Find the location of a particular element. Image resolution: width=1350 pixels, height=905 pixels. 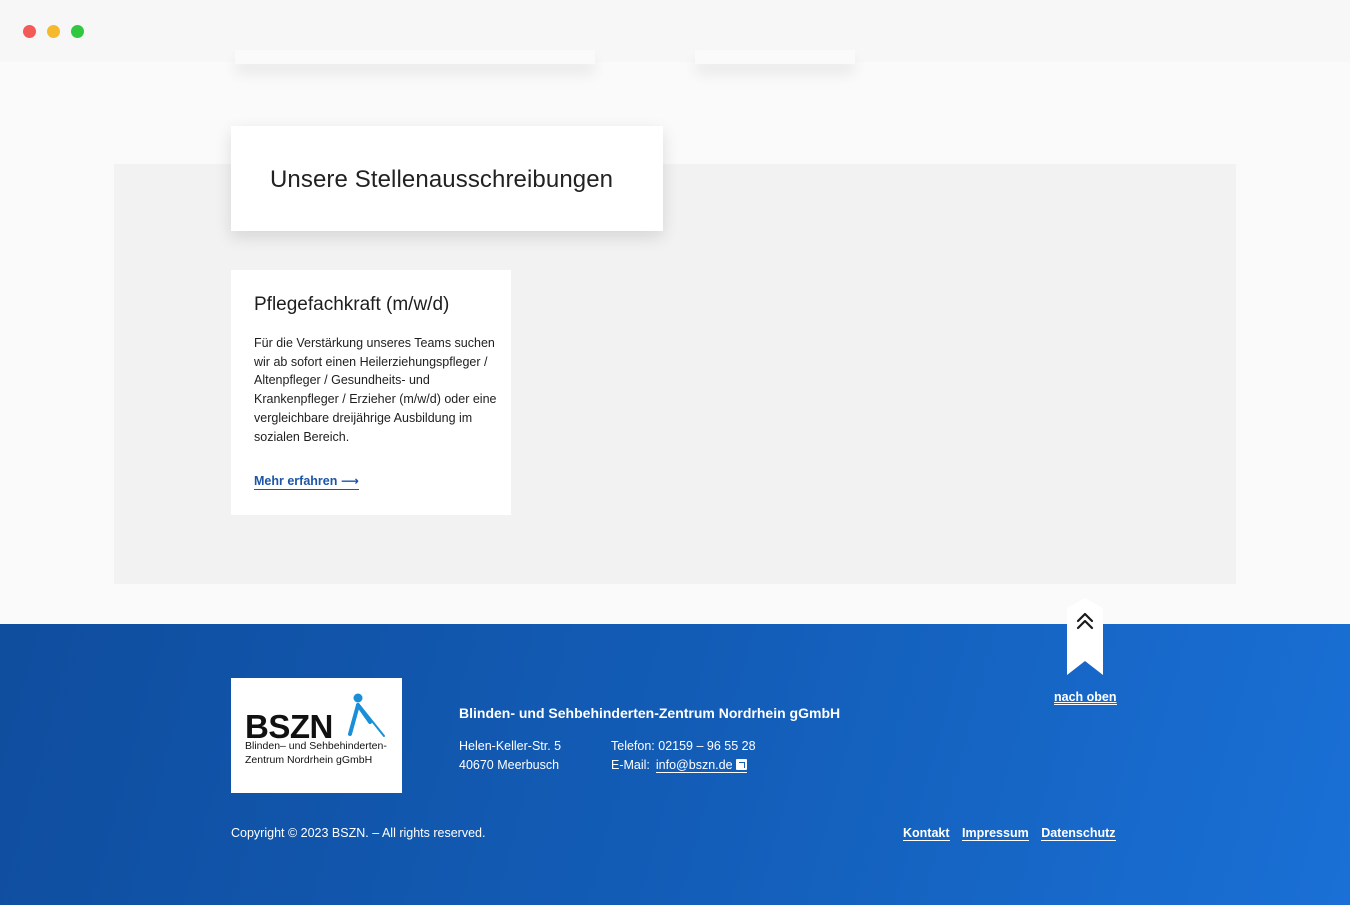

external-link-icon is located at coordinates (741, 764).